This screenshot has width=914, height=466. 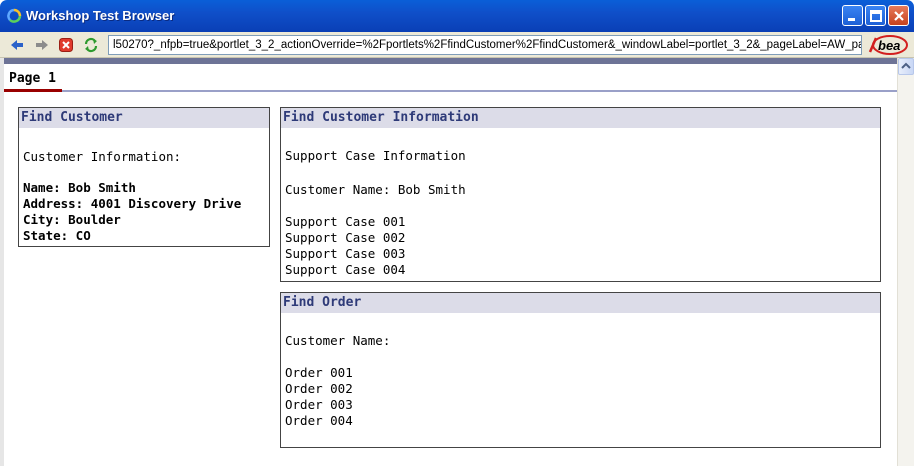 I want to click on tab-page-1: Page 1, so click(x=32, y=78).